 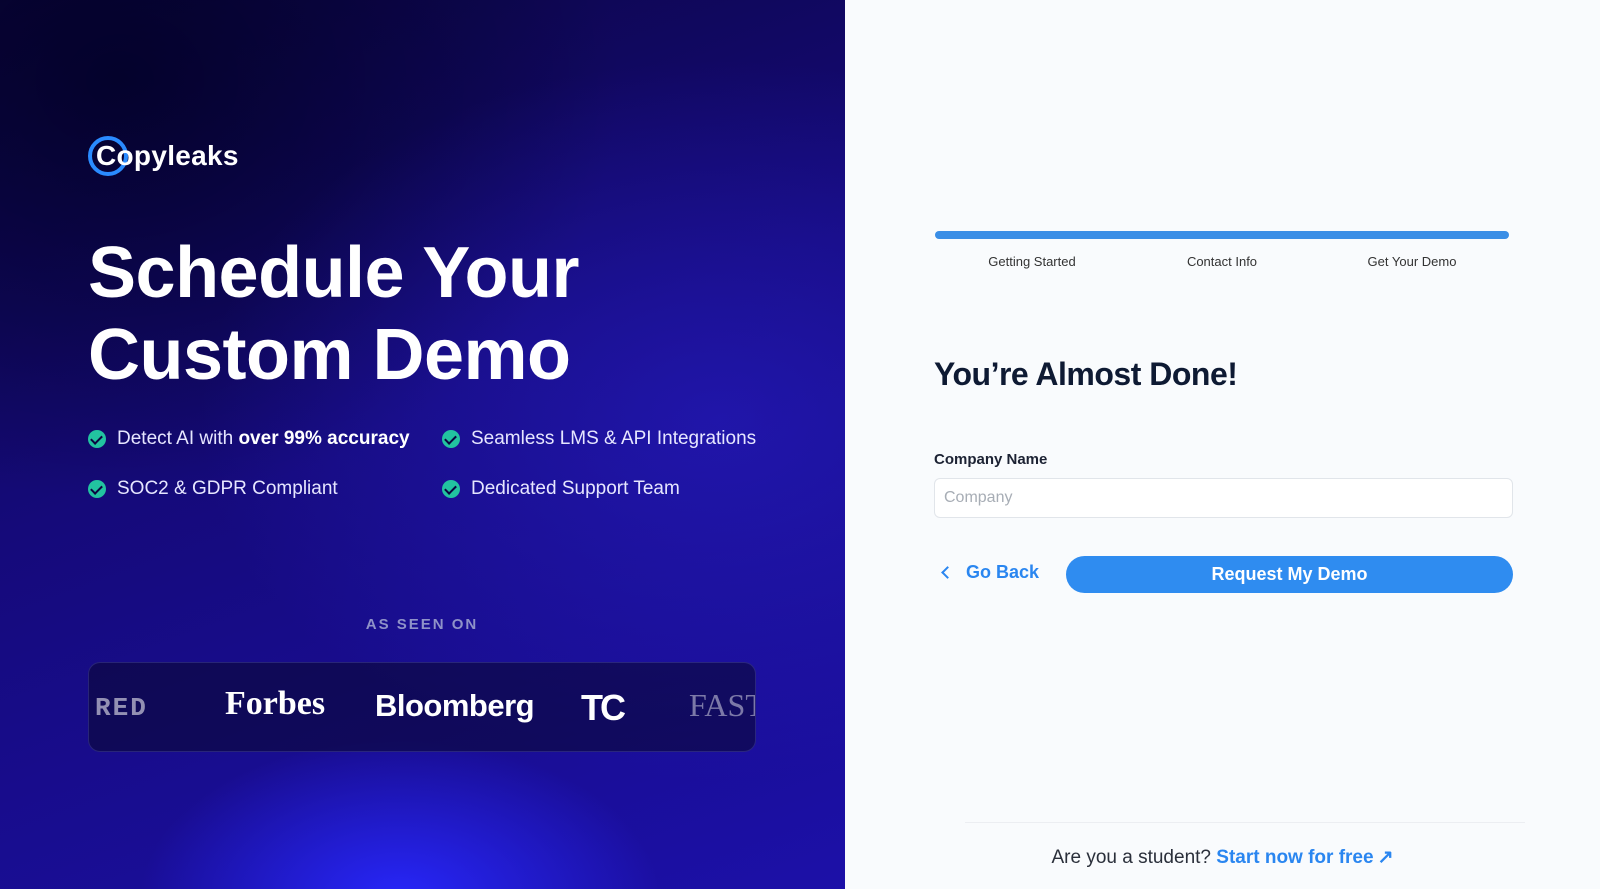 I want to click on go-back-button: Go Back, so click(x=989, y=572).